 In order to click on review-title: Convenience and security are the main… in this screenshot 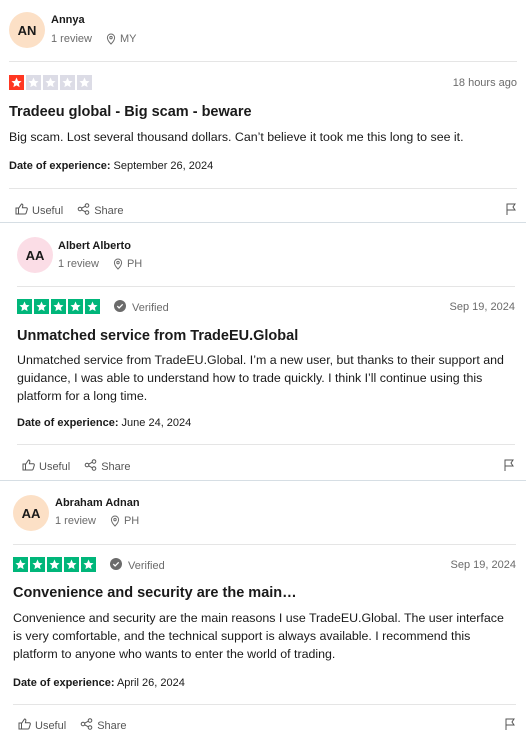, I will do `click(155, 593)`.